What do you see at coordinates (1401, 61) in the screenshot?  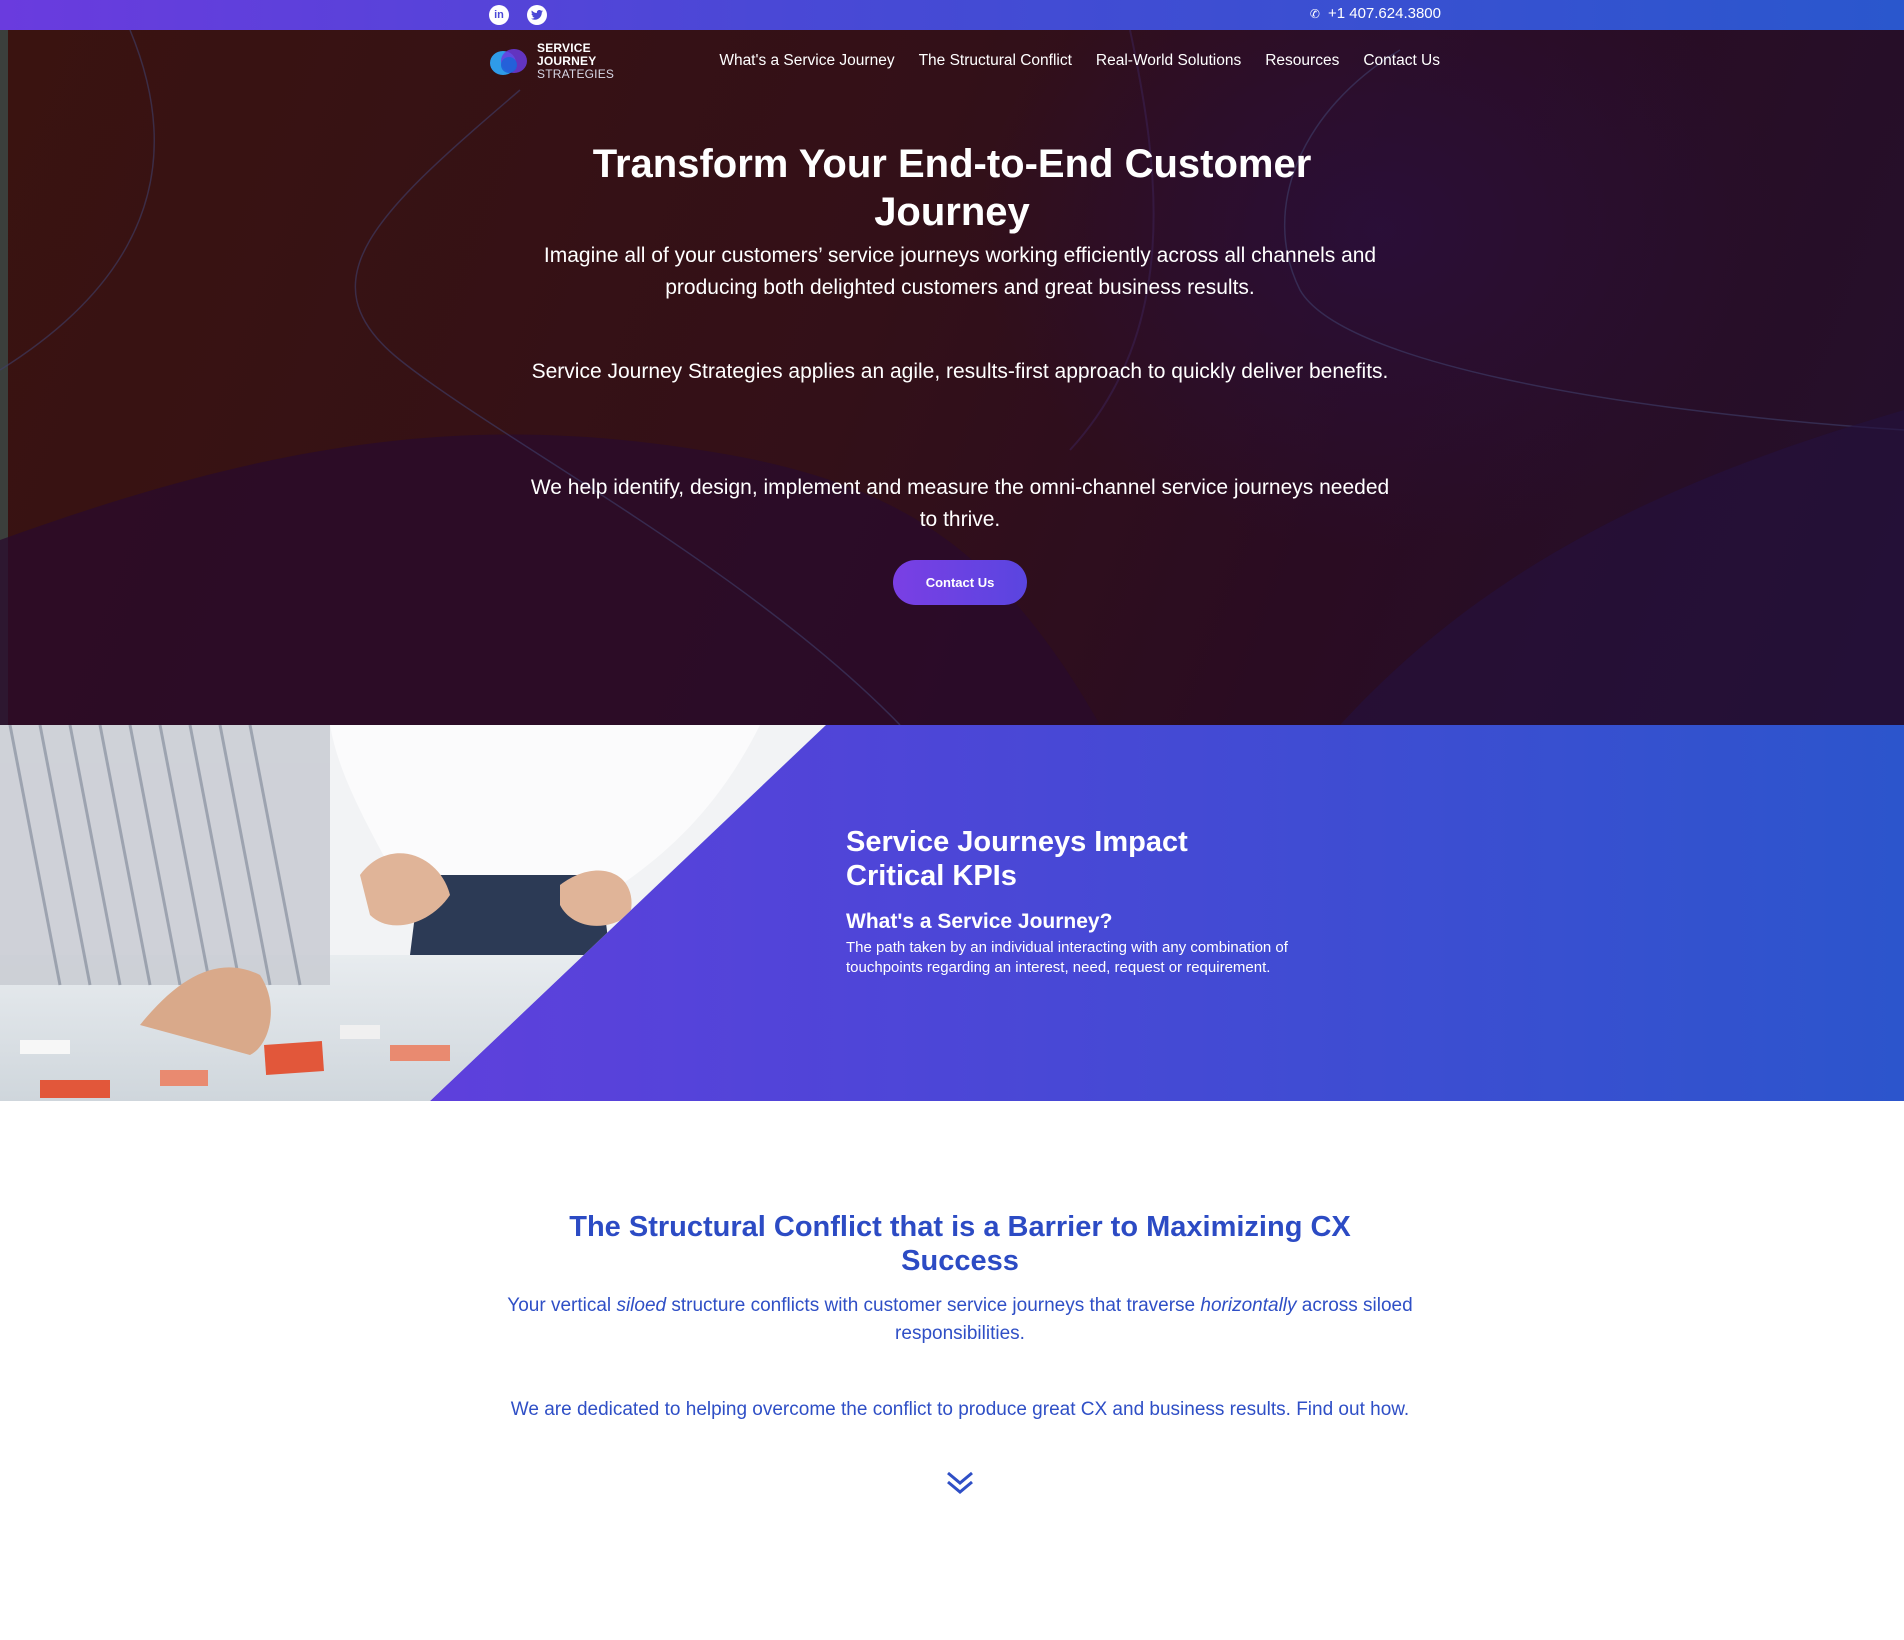 I see `nav-item-contact-us: Contact Us` at bounding box center [1401, 61].